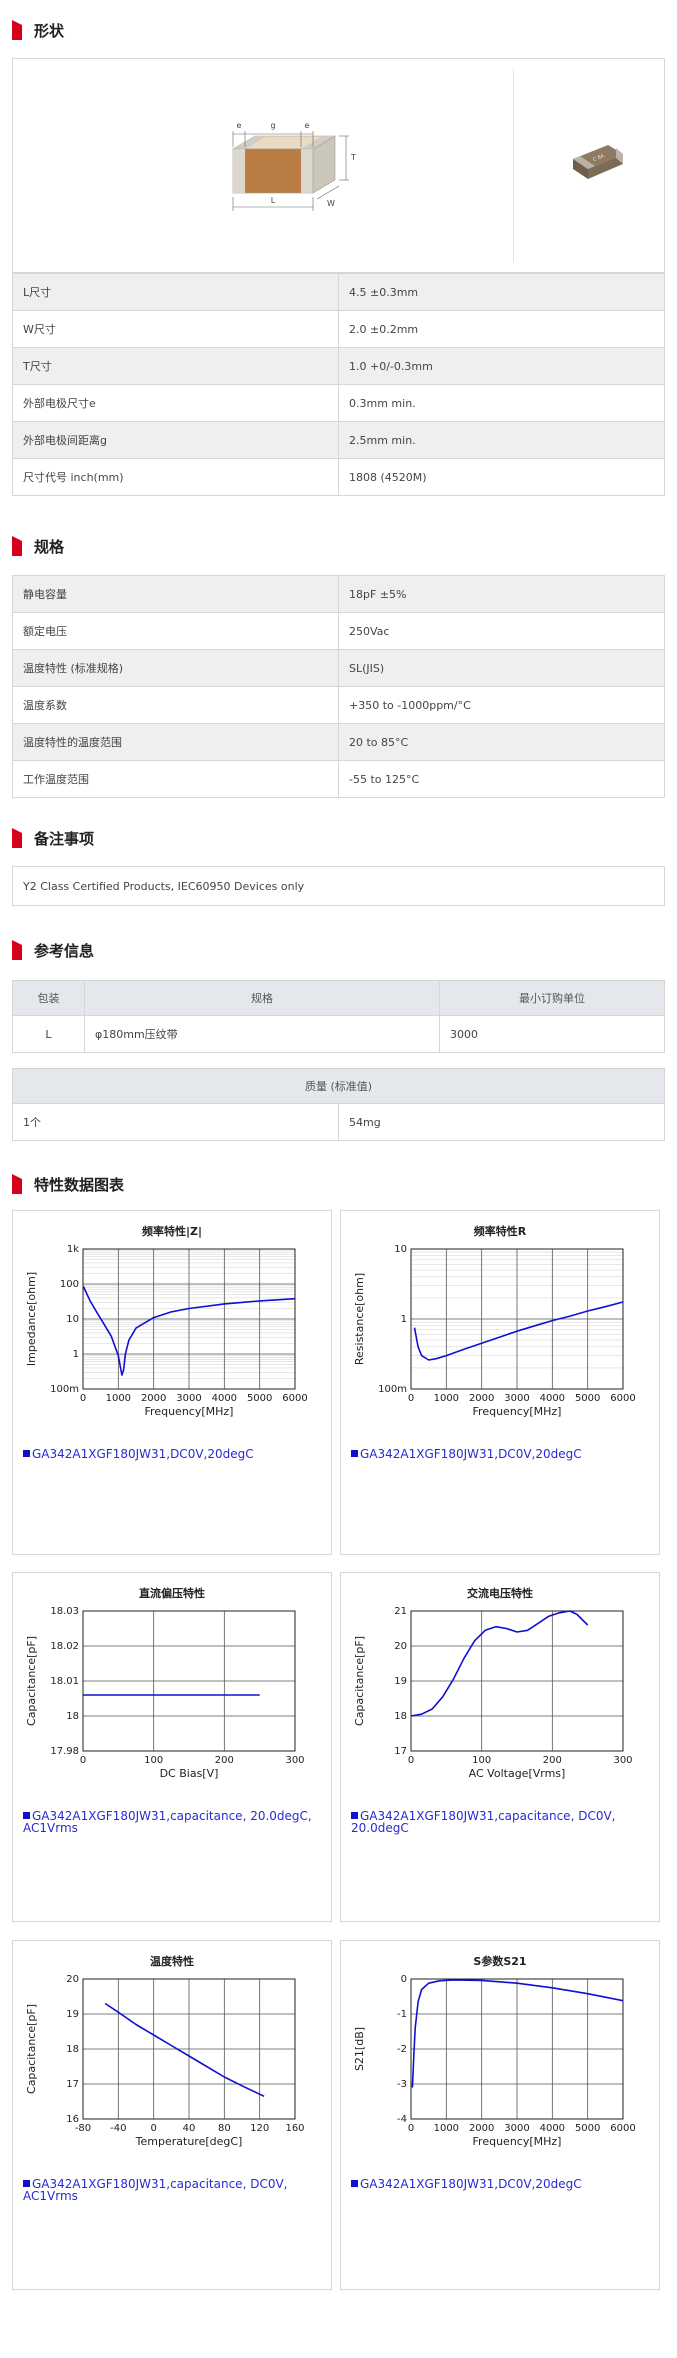 The width and height of the screenshot is (677, 2358). Describe the element at coordinates (175, 631) in the screenshot. I see `spec-key: 额定电压` at that location.